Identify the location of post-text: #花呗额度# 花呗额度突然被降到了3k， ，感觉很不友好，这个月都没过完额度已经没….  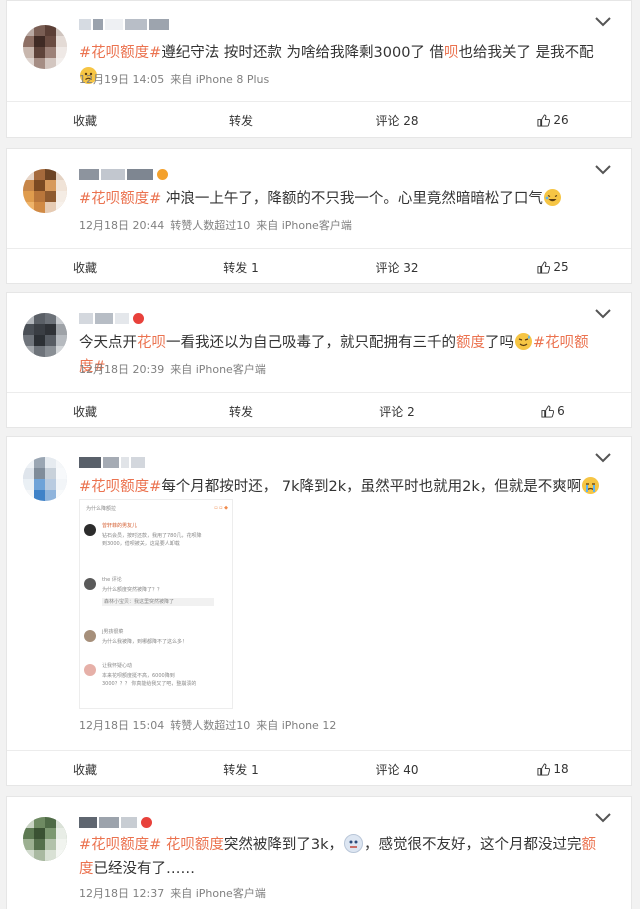
(340, 857).